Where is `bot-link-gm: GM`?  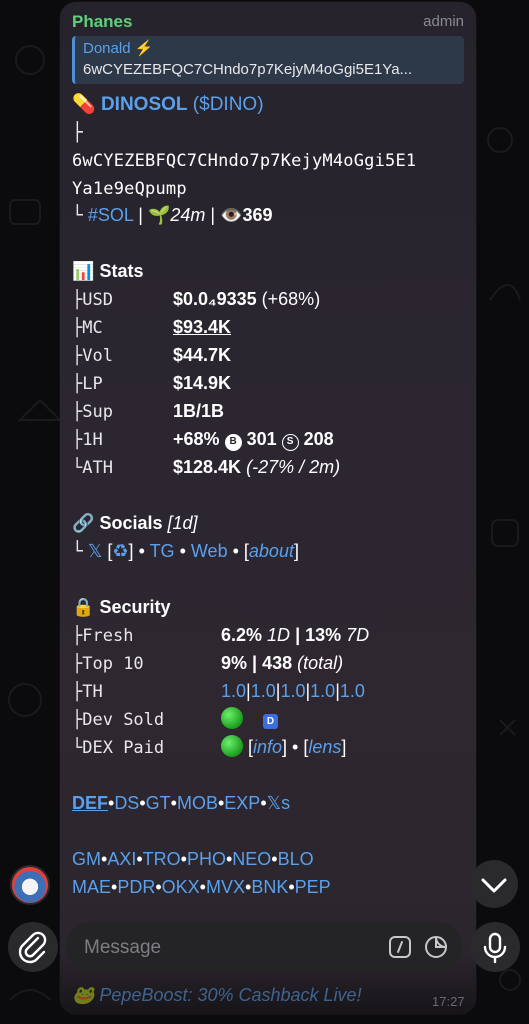 bot-link-gm: GM is located at coordinates (86, 859).